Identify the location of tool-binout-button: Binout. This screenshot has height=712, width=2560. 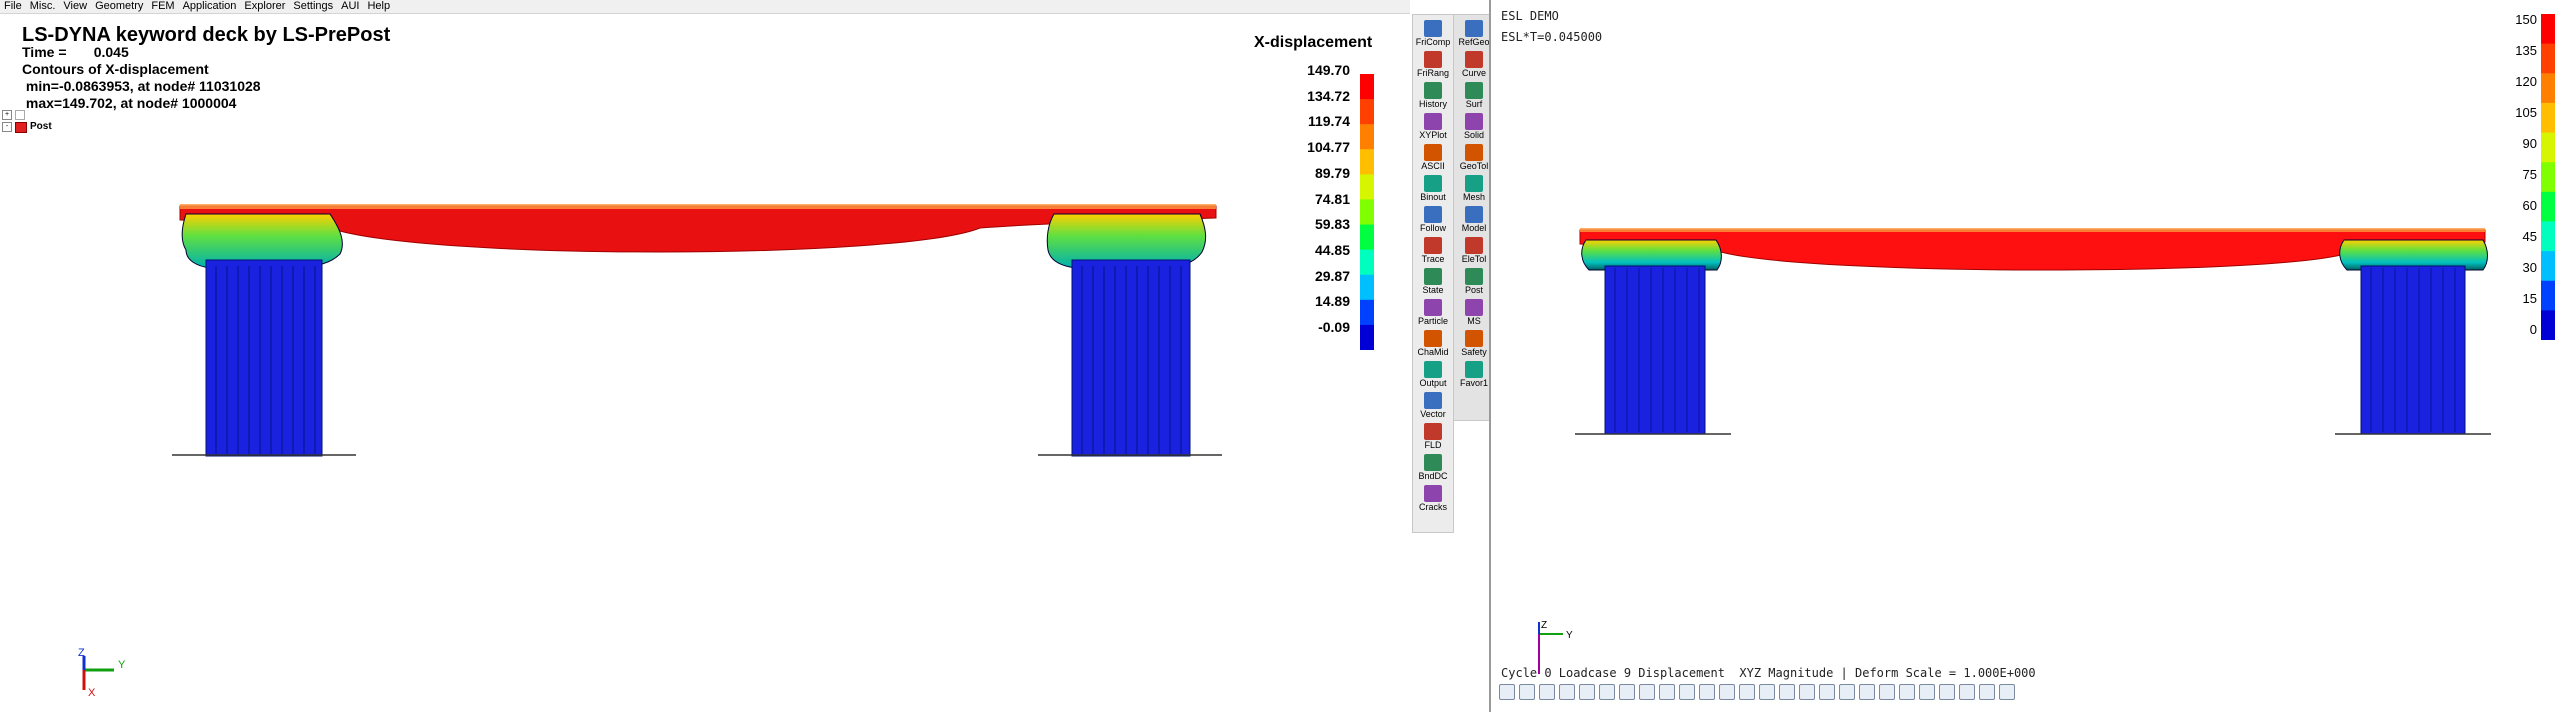
(1433, 189).